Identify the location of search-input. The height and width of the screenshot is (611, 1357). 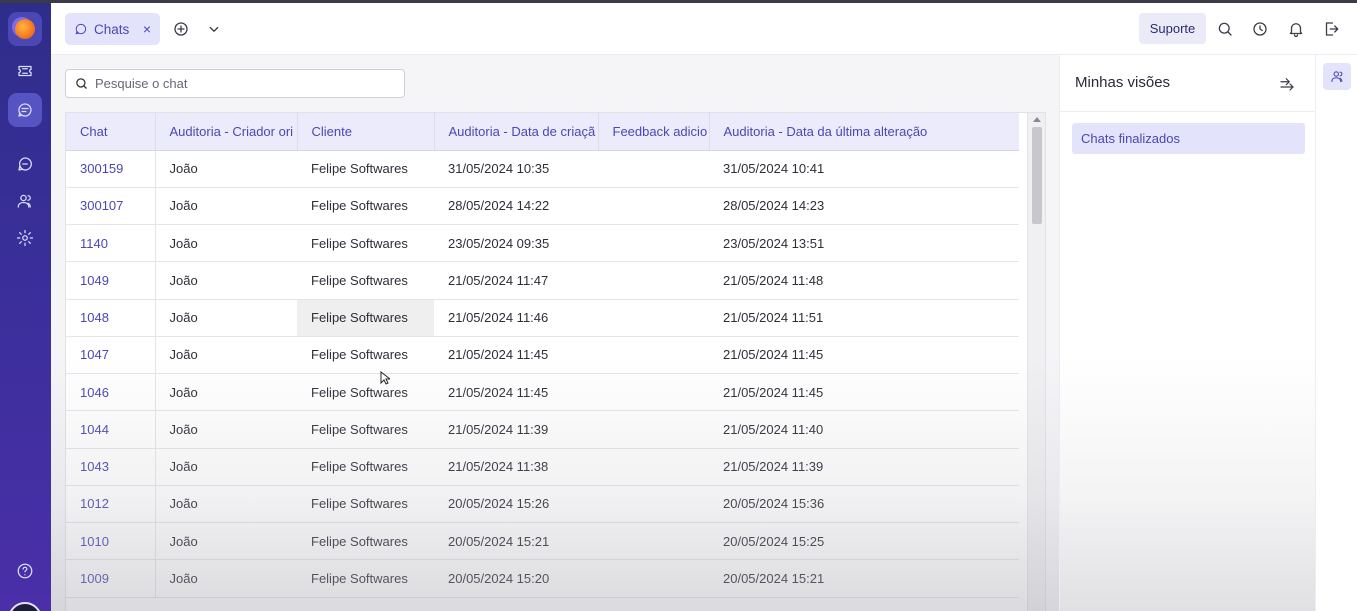
(245, 83).